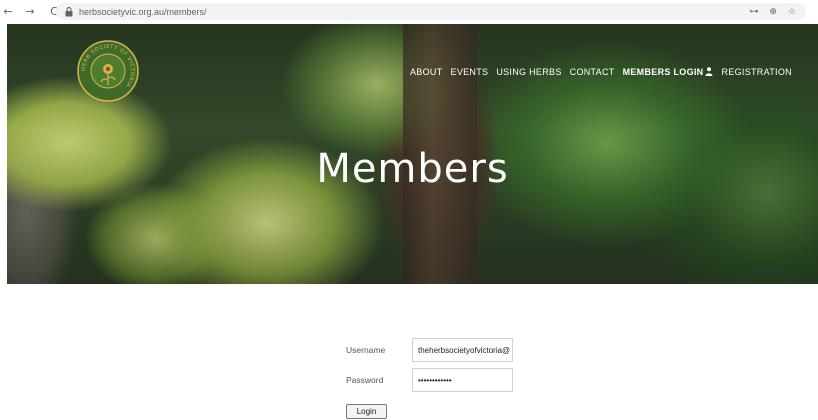 The width and height of the screenshot is (818, 420). I want to click on nav-about: ABOUT, so click(426, 72).